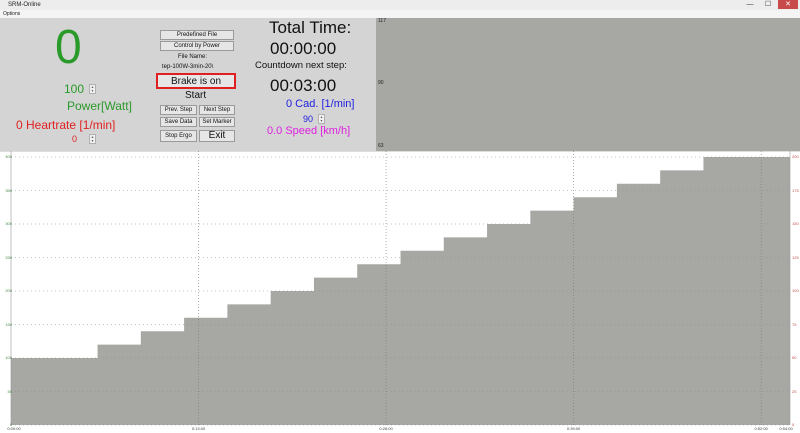 The height and width of the screenshot is (433, 800). Describe the element at coordinates (178, 122) in the screenshot. I see `save-data-button: Save Data` at that location.